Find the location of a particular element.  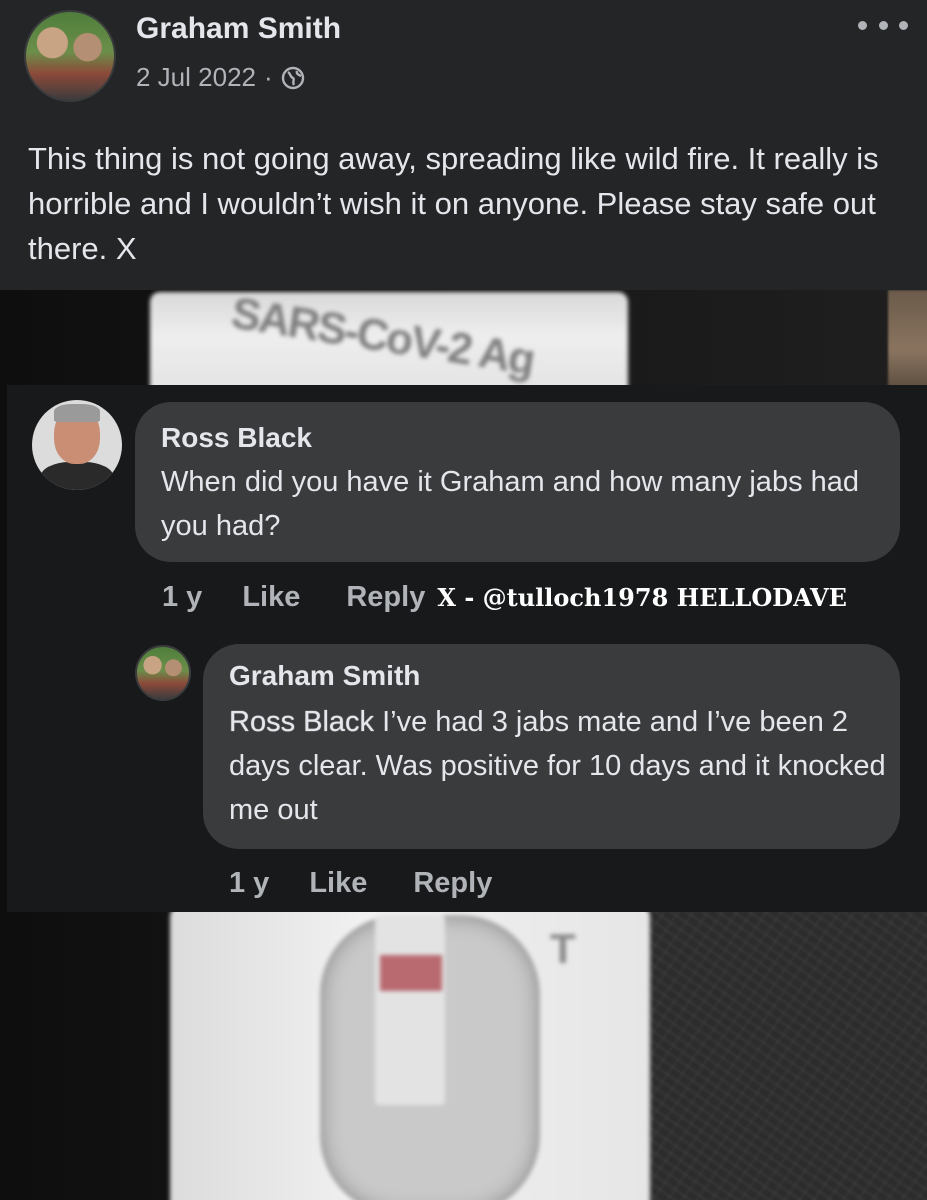

test-cassette-bottom: T is located at coordinates (410, 1052).